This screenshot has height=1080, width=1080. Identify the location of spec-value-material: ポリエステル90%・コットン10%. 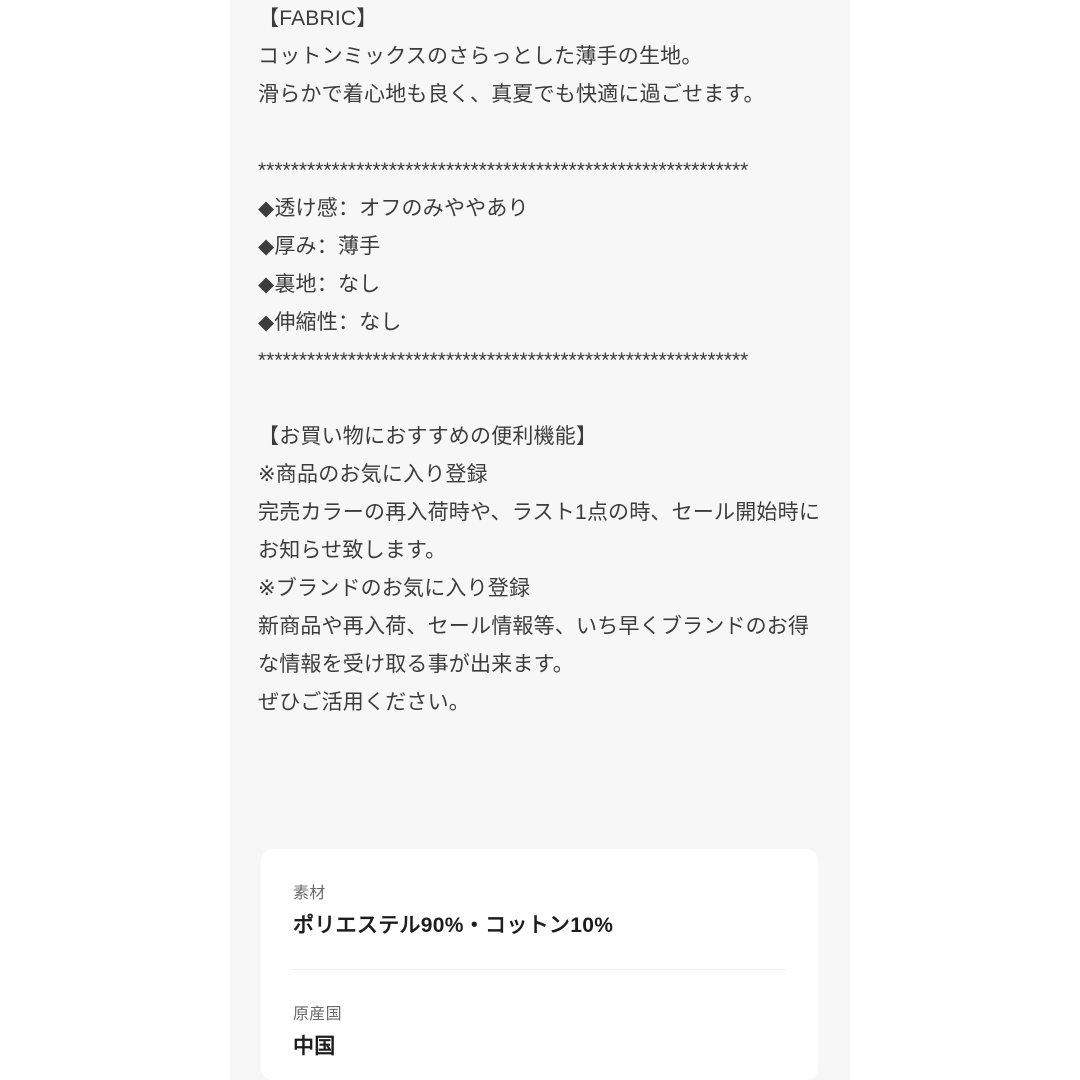
(453, 925).